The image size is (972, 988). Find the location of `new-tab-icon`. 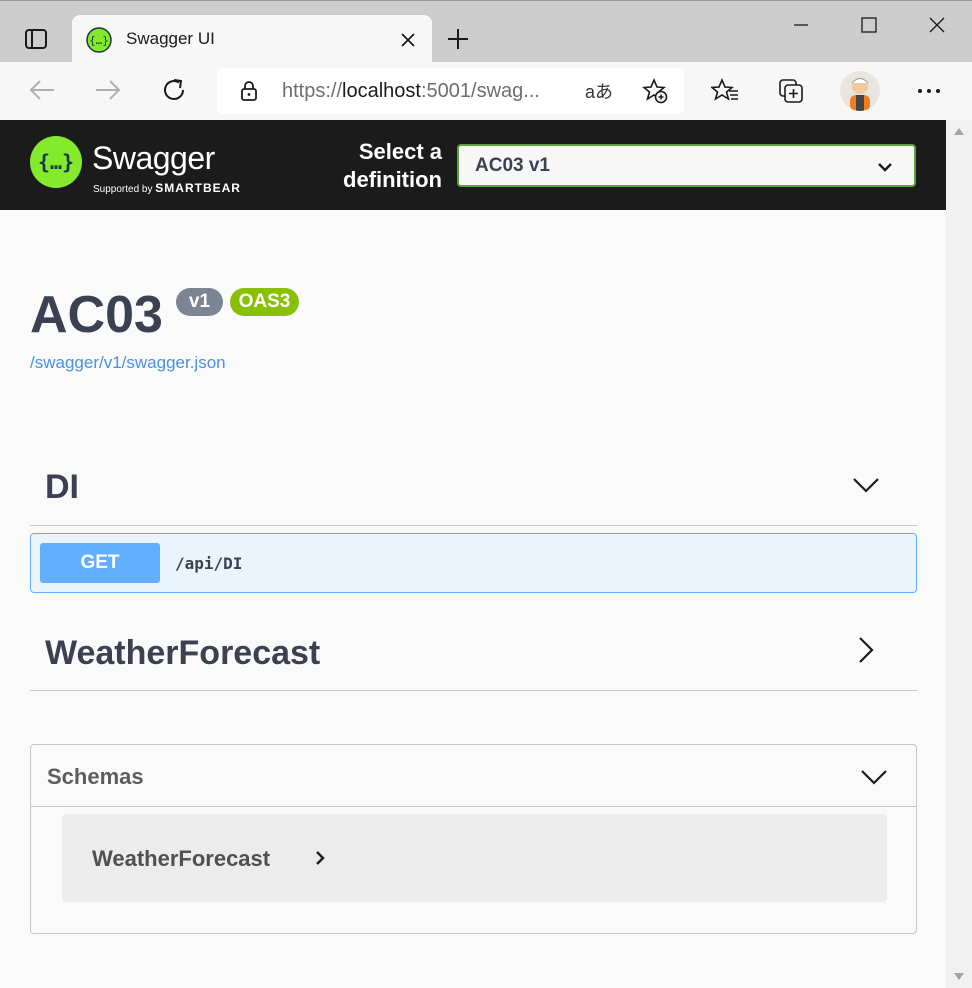

new-tab-icon is located at coordinates (458, 39).